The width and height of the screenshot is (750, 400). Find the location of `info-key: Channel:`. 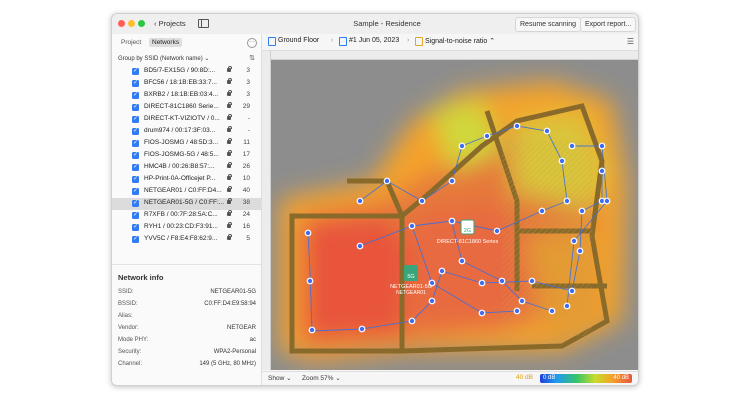

info-key: Channel: is located at coordinates (130, 364).